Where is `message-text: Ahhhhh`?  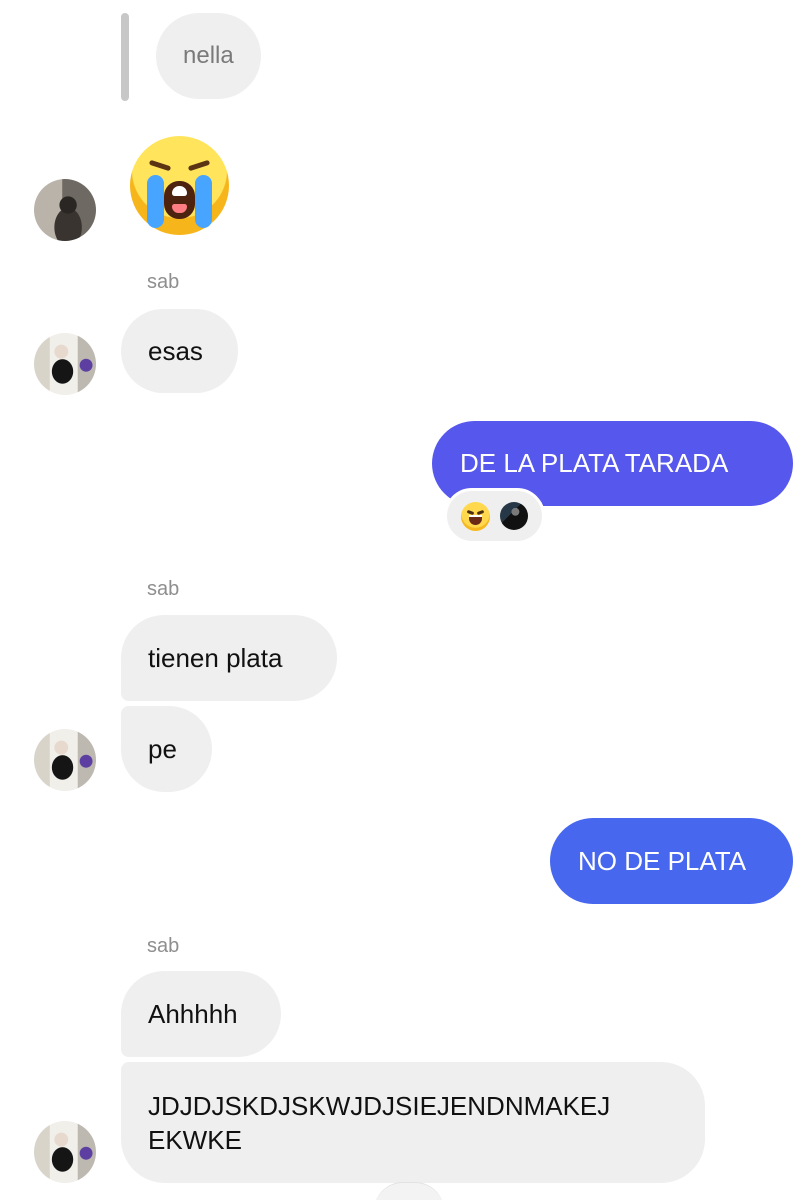 message-text: Ahhhhh is located at coordinates (193, 1014).